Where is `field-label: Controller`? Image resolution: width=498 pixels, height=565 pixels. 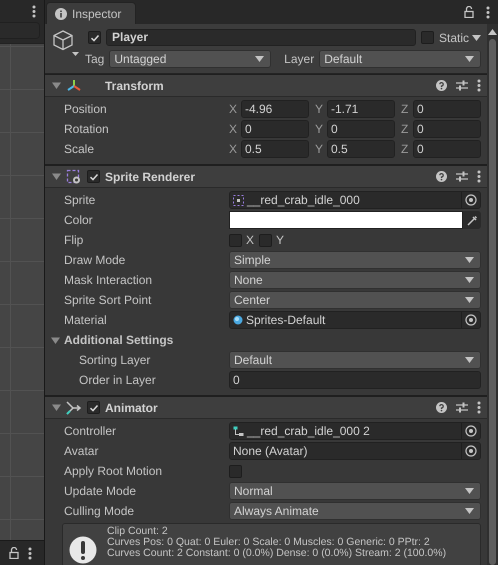 field-label: Controller is located at coordinates (91, 431).